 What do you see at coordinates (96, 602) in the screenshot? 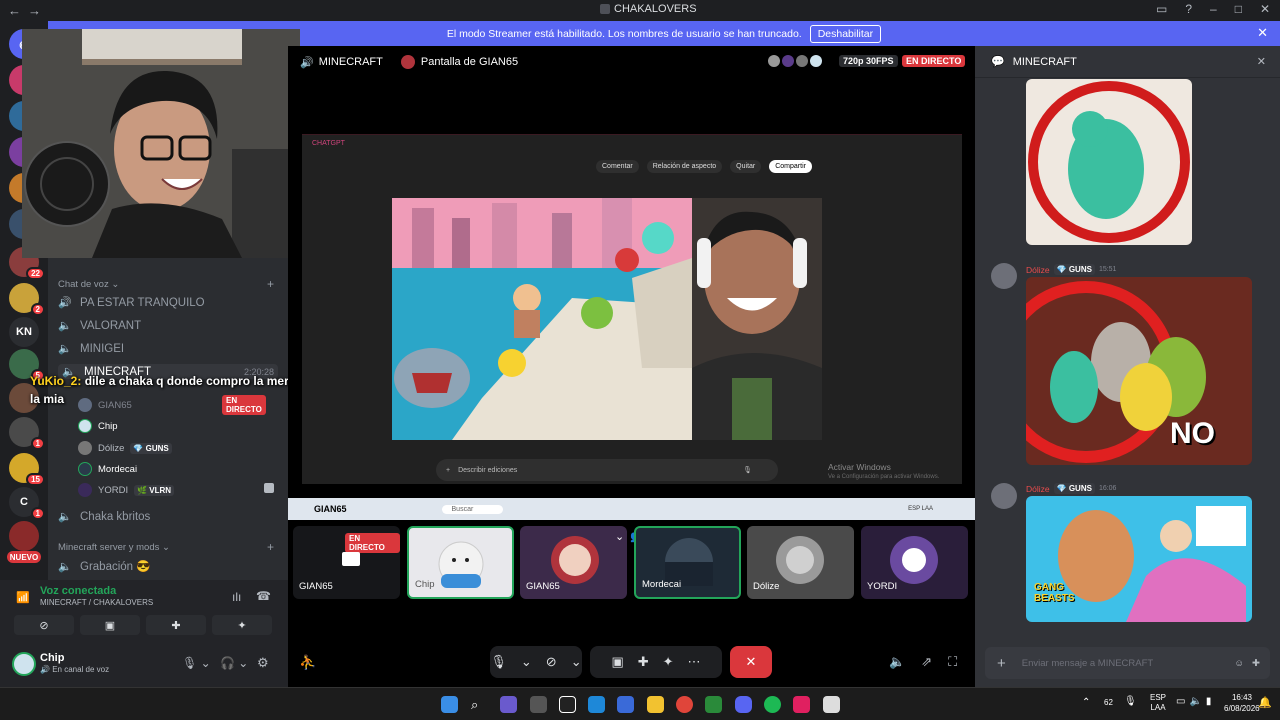
I see `voice-location: MINECRAFT / CHAKALOVERS` at bounding box center [96, 602].